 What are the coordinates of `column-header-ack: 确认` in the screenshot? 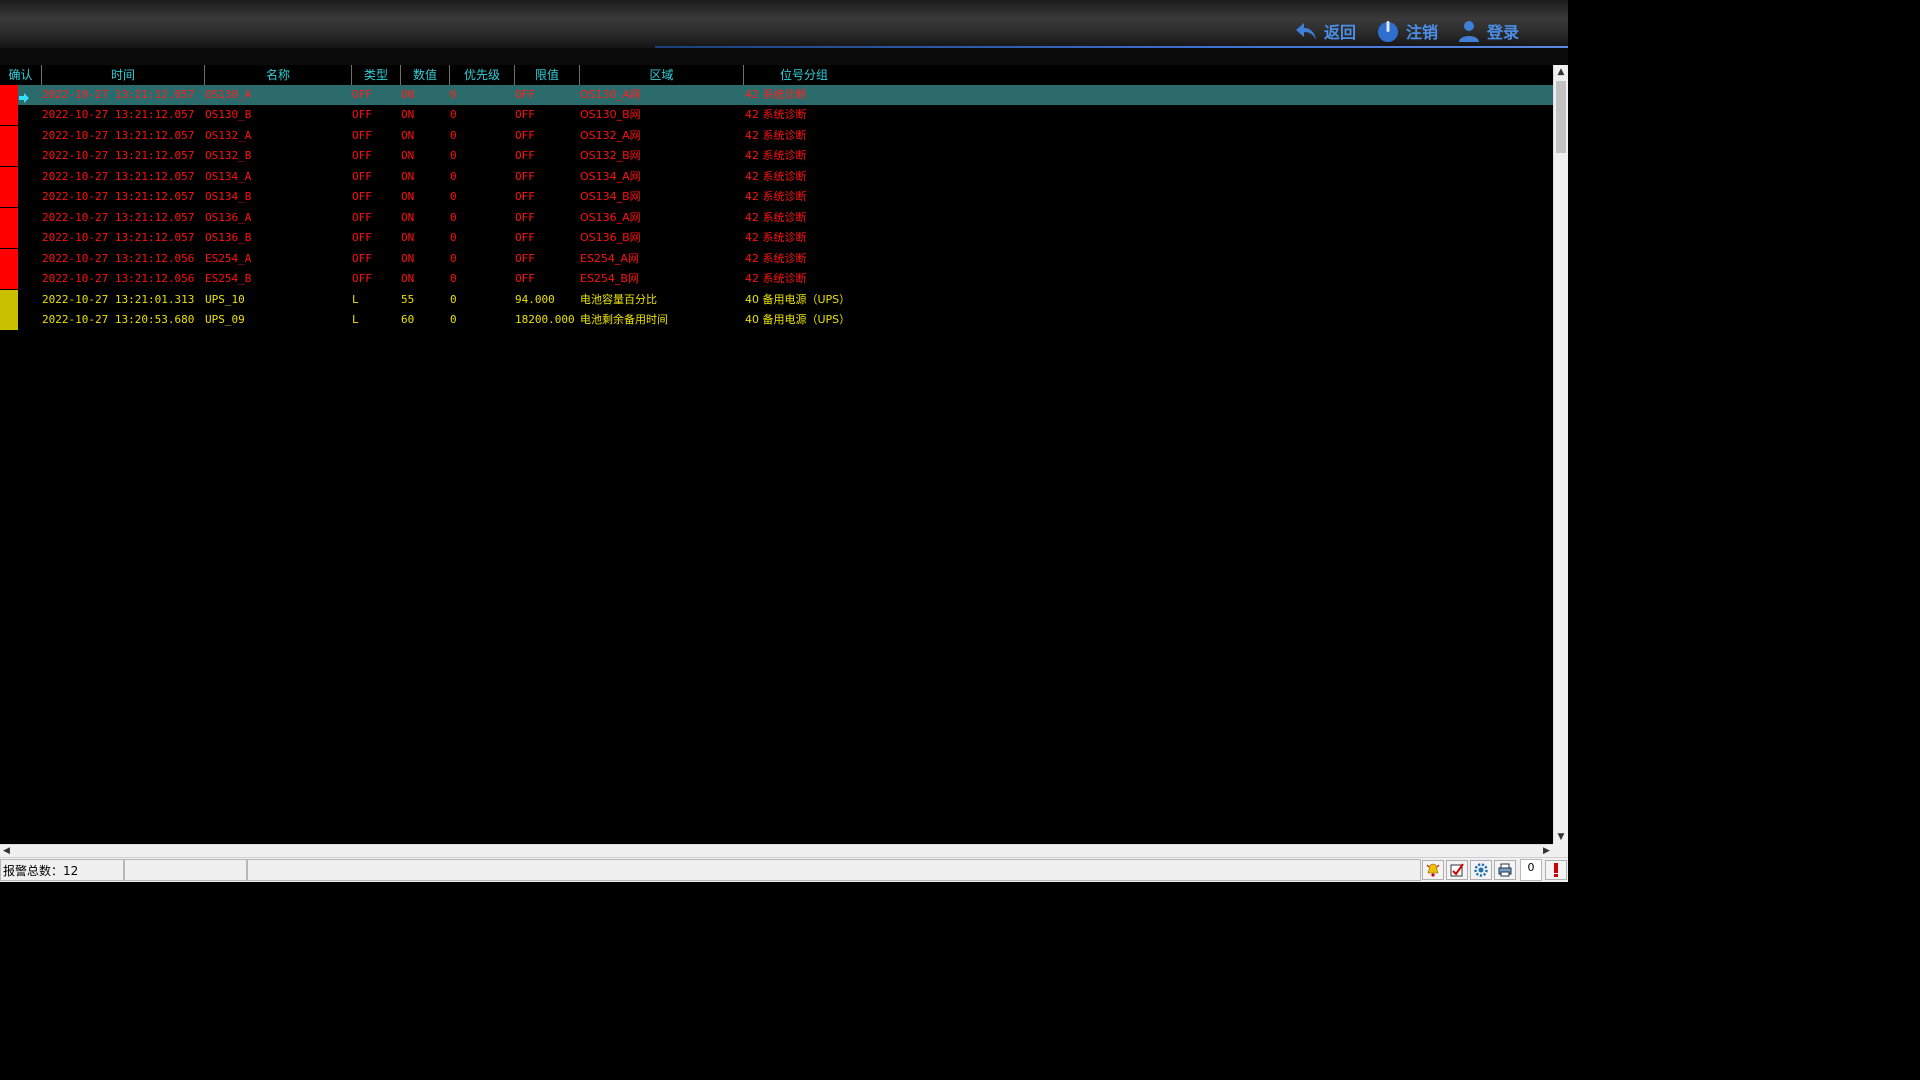 It's located at (21, 75).